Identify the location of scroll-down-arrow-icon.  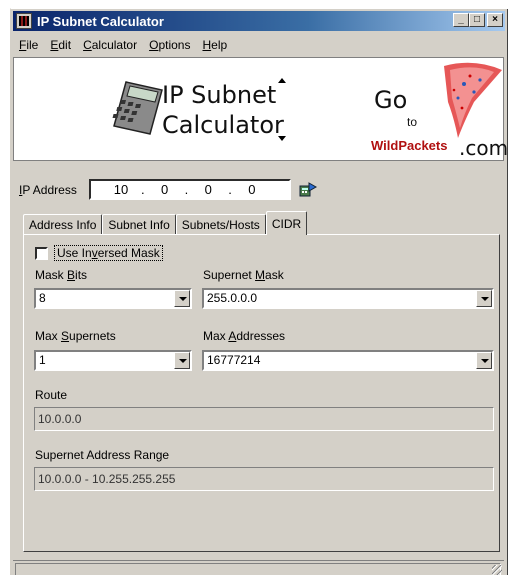
(282, 138).